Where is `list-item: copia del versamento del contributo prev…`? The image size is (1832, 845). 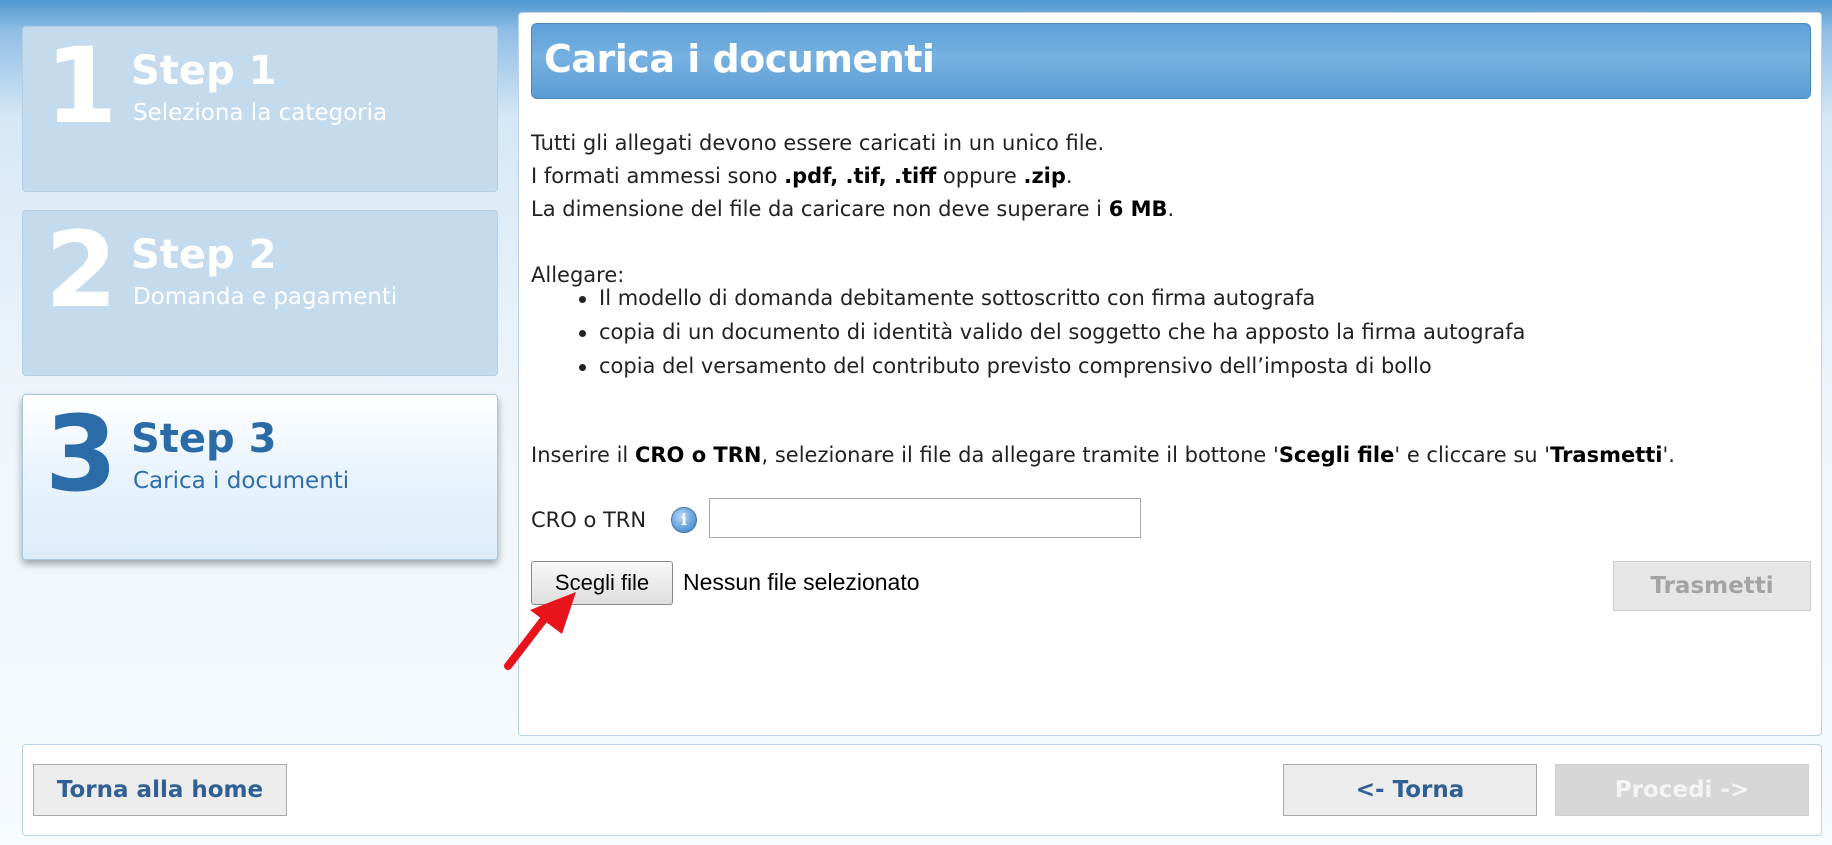 list-item: copia del versamento del contributo prev… is located at coordinates (1051, 366).